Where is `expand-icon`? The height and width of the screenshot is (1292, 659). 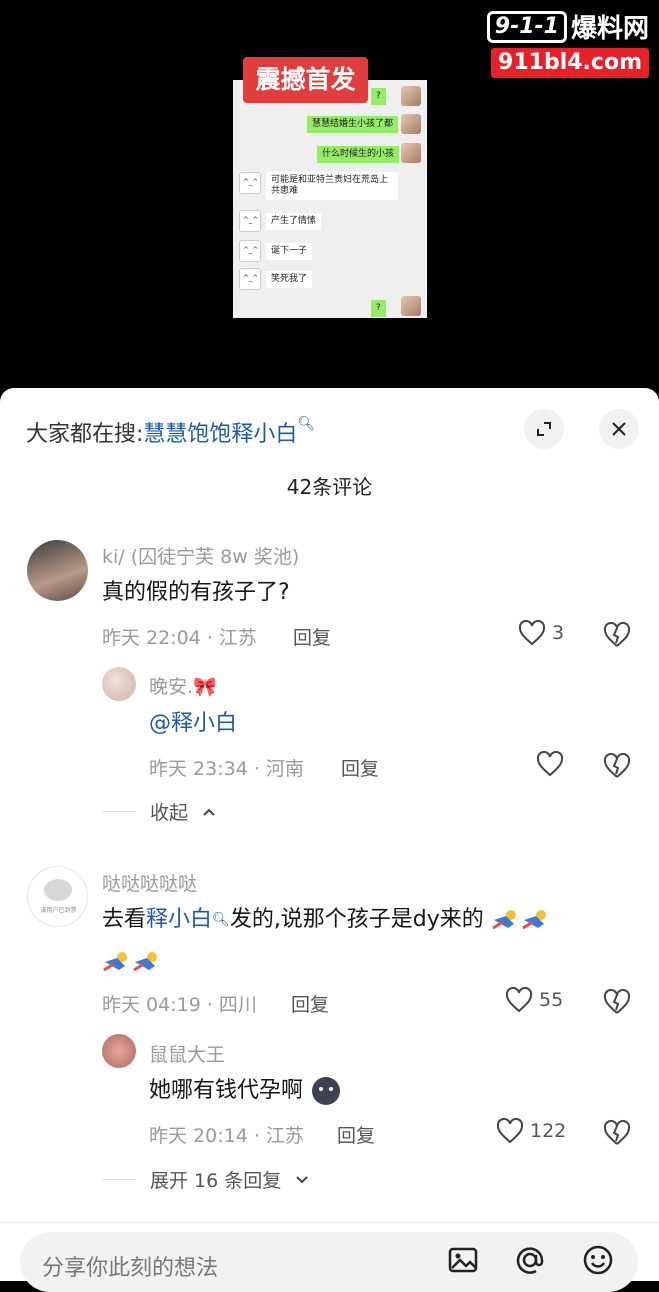 expand-icon is located at coordinates (544, 429).